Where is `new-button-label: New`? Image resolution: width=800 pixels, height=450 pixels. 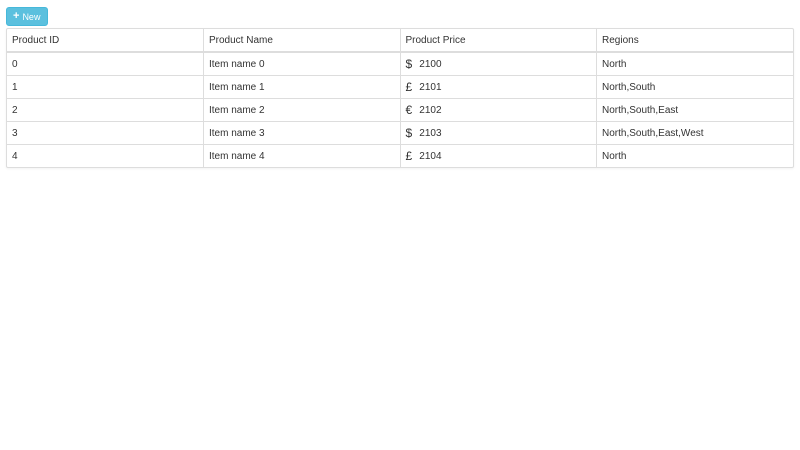 new-button-label: New is located at coordinates (31, 16).